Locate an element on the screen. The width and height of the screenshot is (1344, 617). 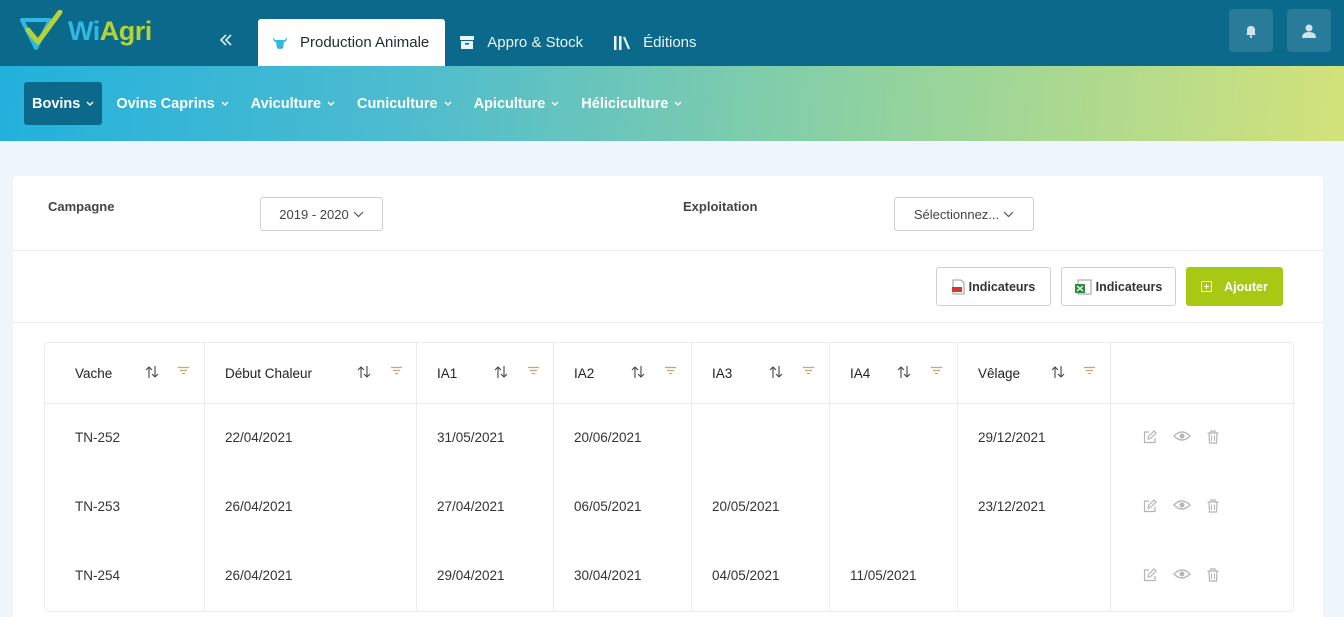
nav-item-aviculture: Aviculture is located at coordinates (293, 103).